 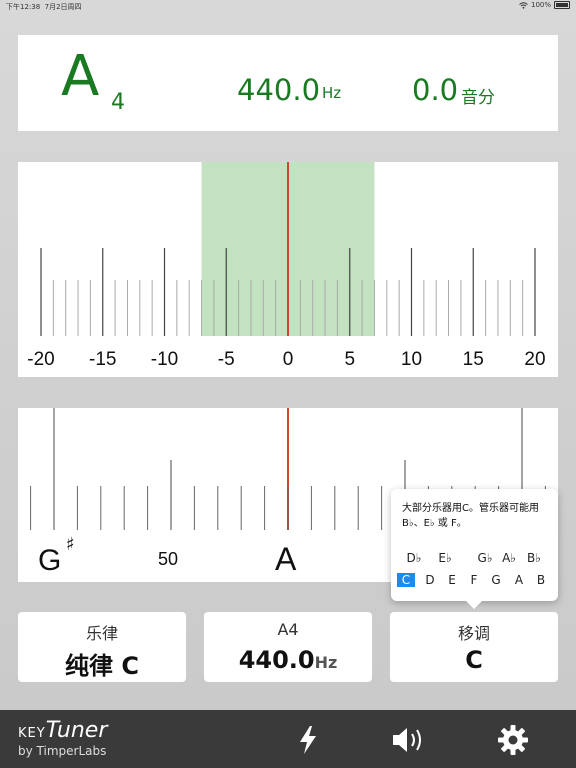 What do you see at coordinates (288, 739) in the screenshot?
I see `bottom-bar: KEYTuner by TimperLabs` at bounding box center [288, 739].